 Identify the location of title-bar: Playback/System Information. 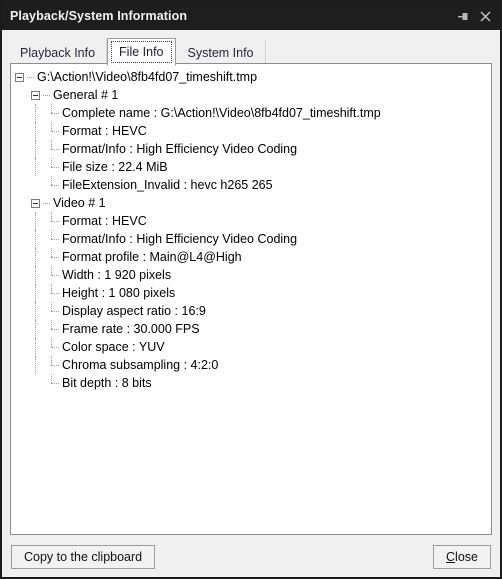
(251, 16).